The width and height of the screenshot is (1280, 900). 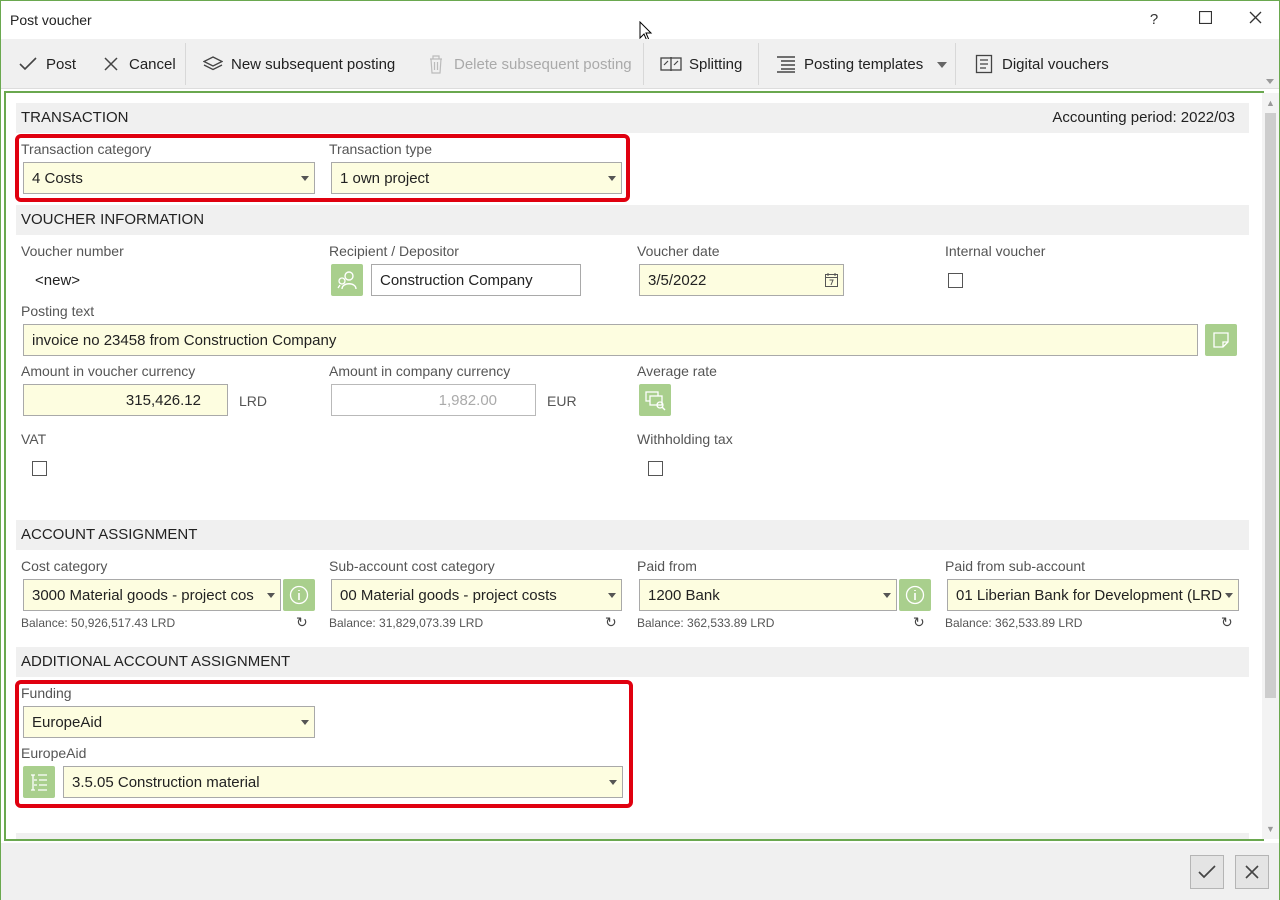 I want to click on recipient-lookup-button, so click(x=347, y=280).